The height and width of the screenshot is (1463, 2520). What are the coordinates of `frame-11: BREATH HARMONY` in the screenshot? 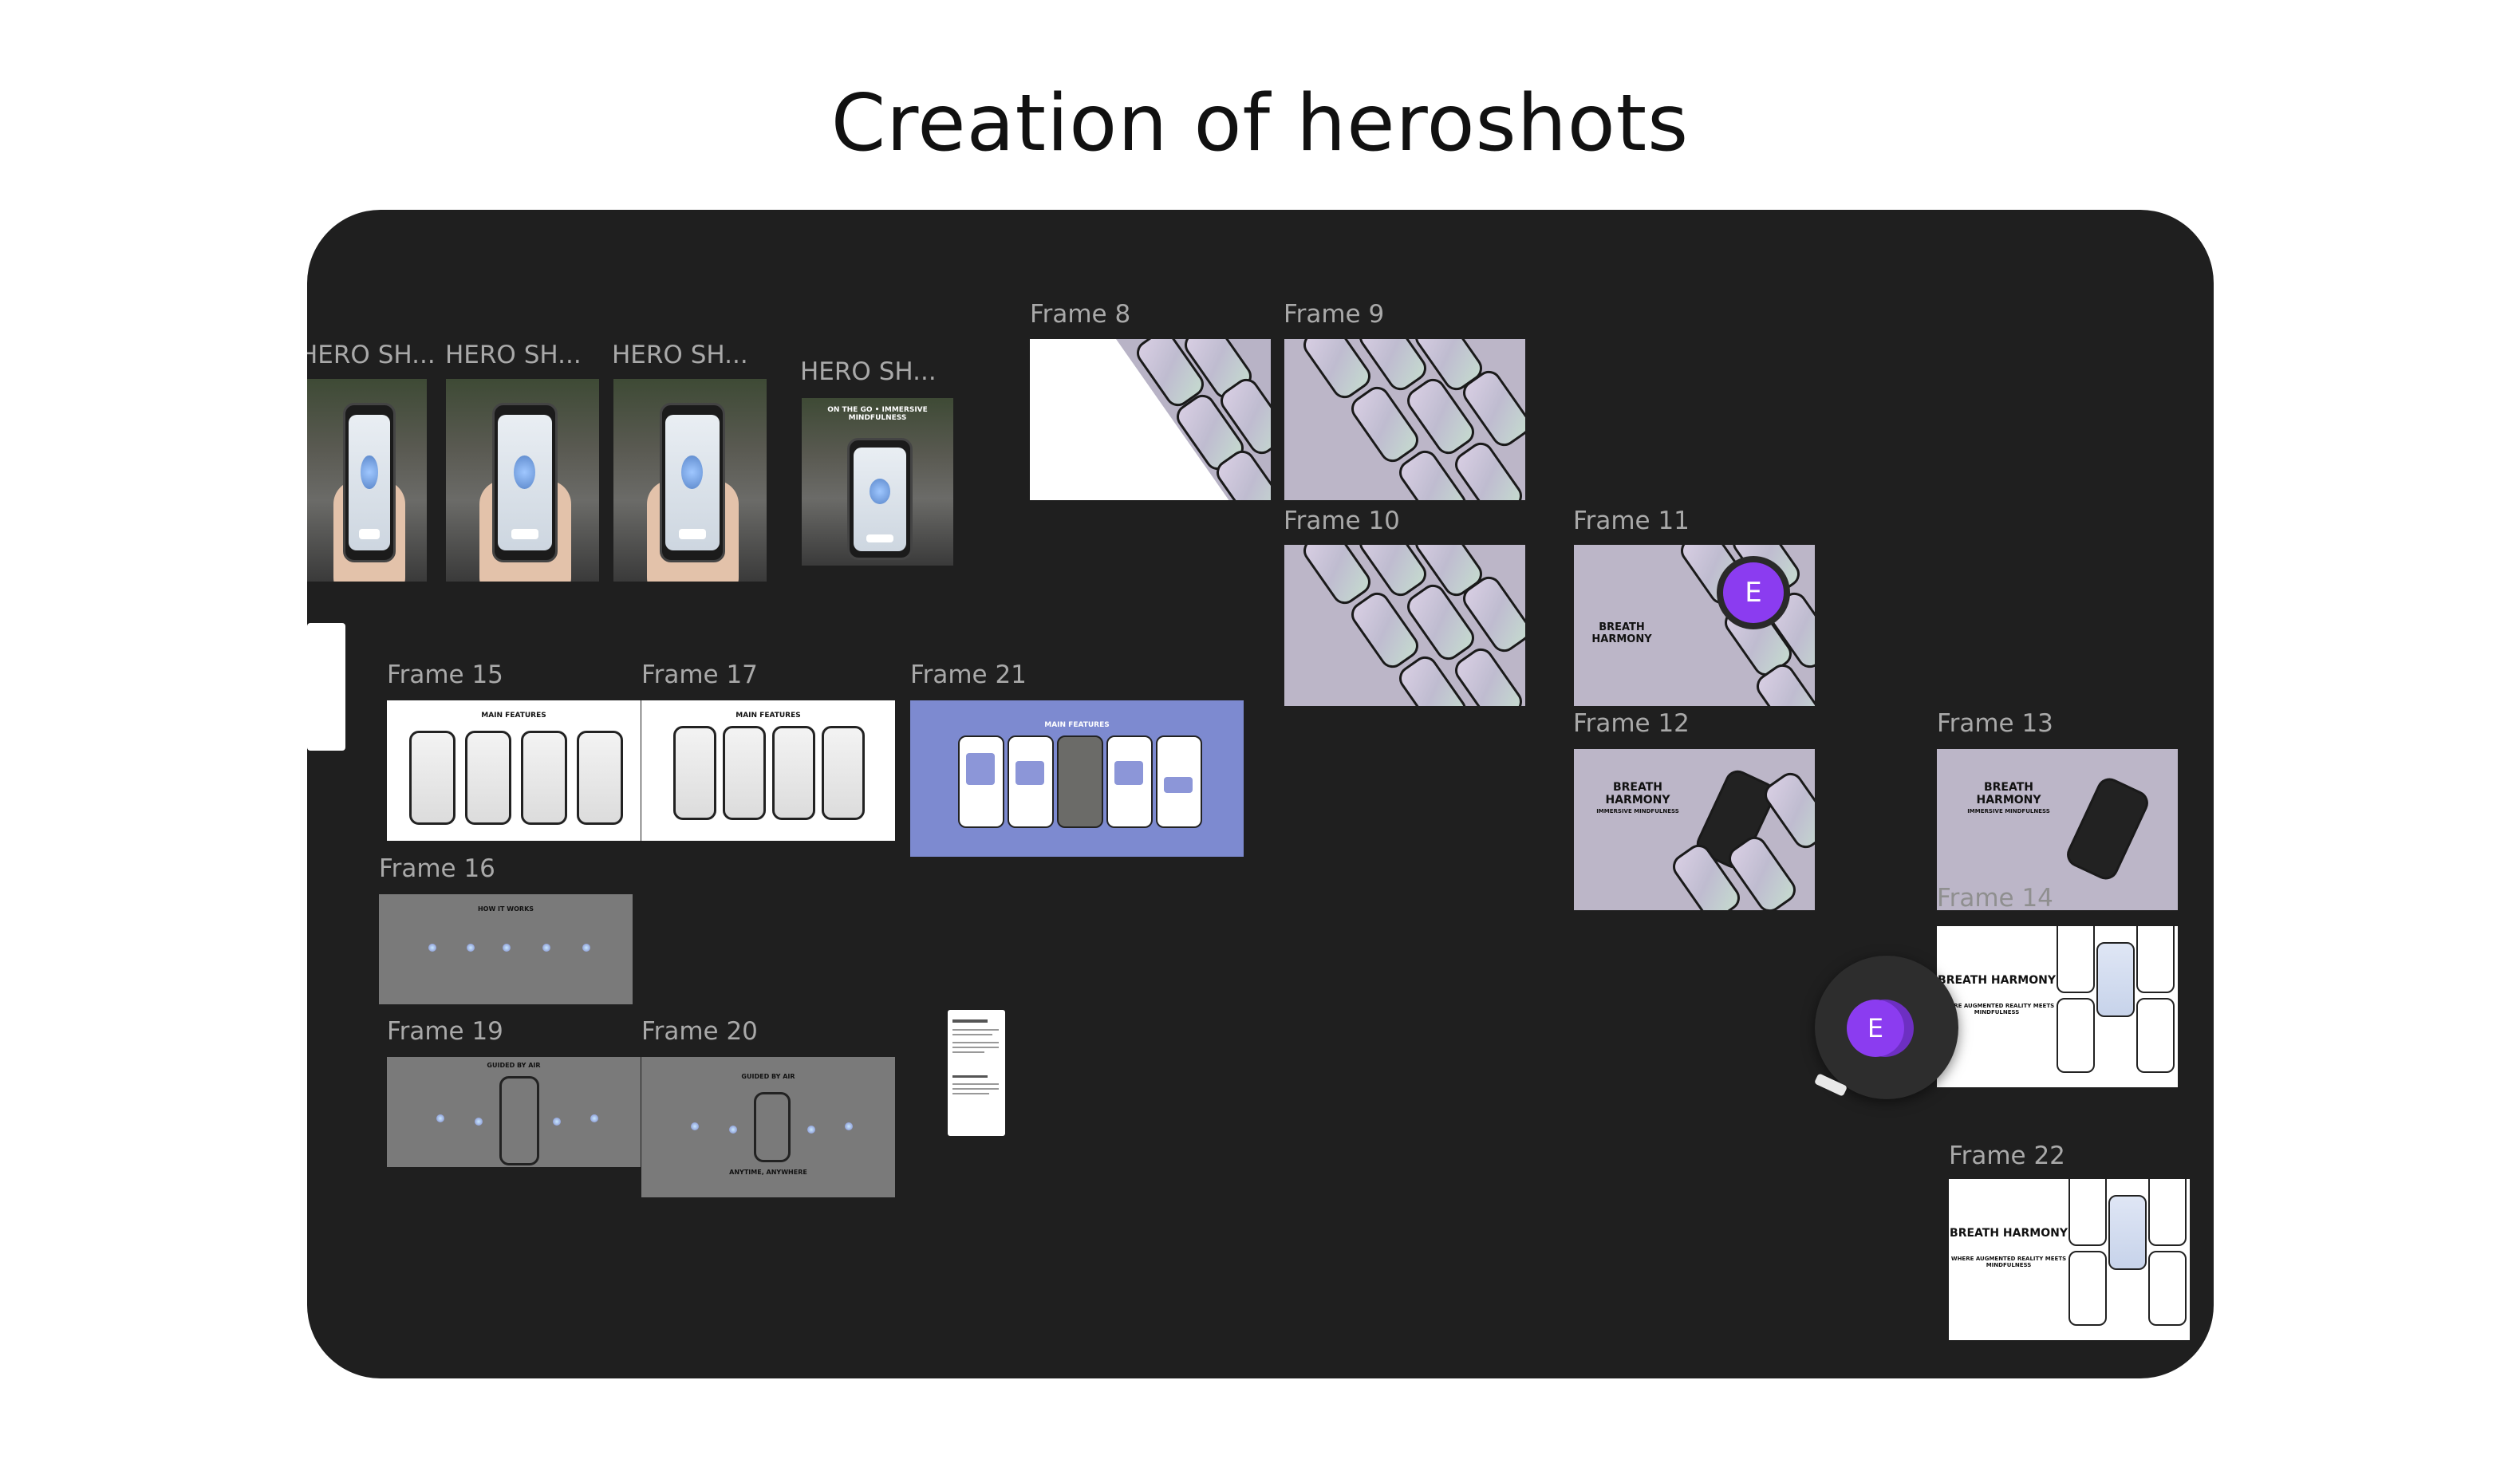 It's located at (1695, 626).